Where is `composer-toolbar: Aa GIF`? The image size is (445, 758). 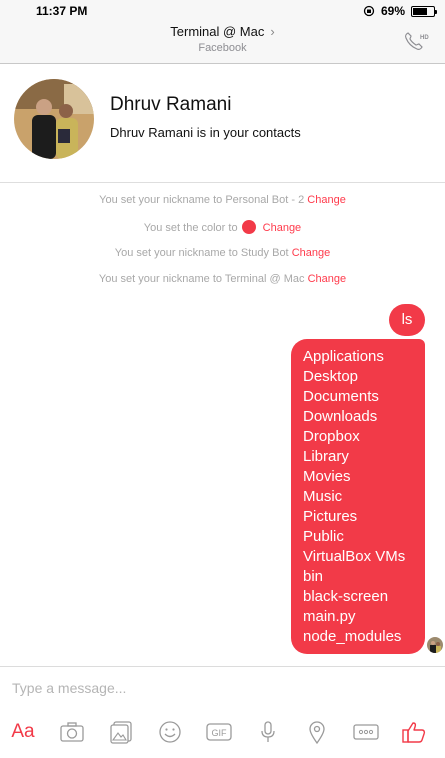 composer-toolbar: Aa GIF is located at coordinates (222, 733).